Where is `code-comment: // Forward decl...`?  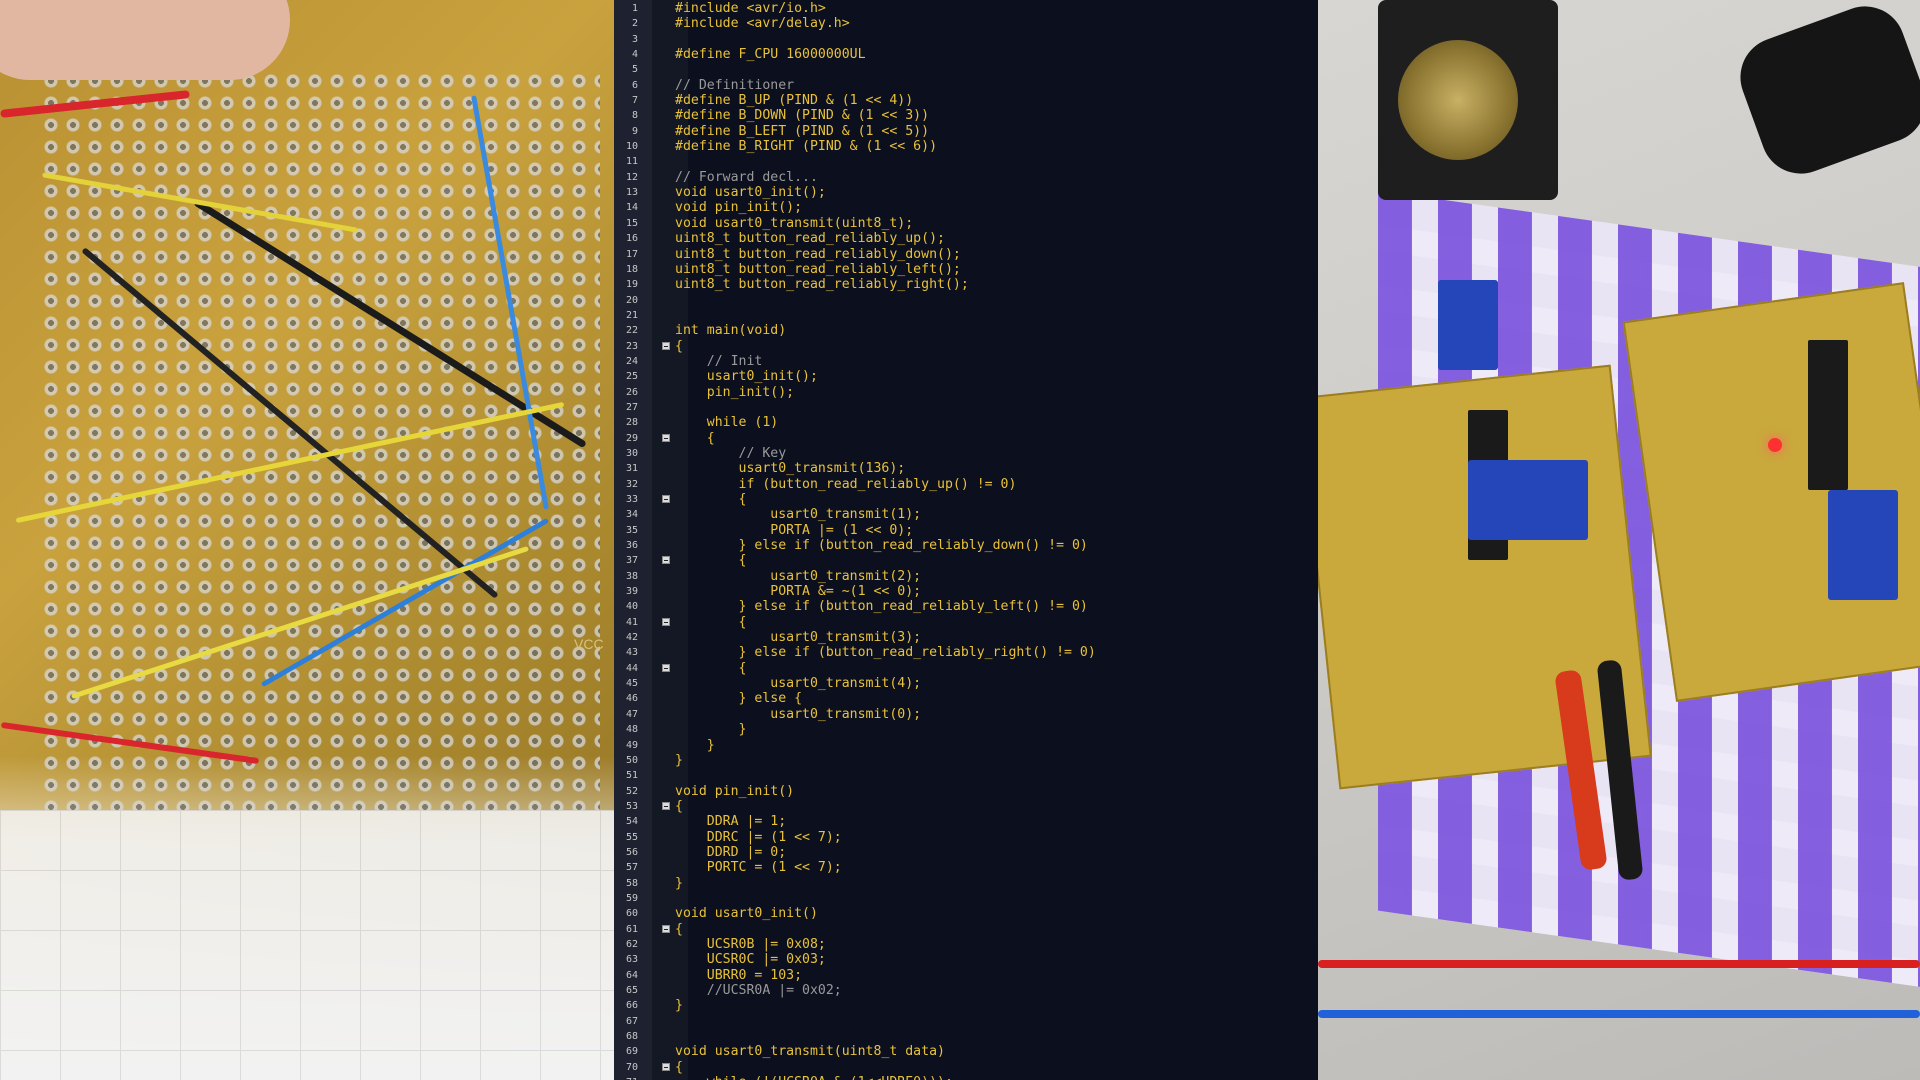 code-comment: // Forward decl... is located at coordinates (746, 177).